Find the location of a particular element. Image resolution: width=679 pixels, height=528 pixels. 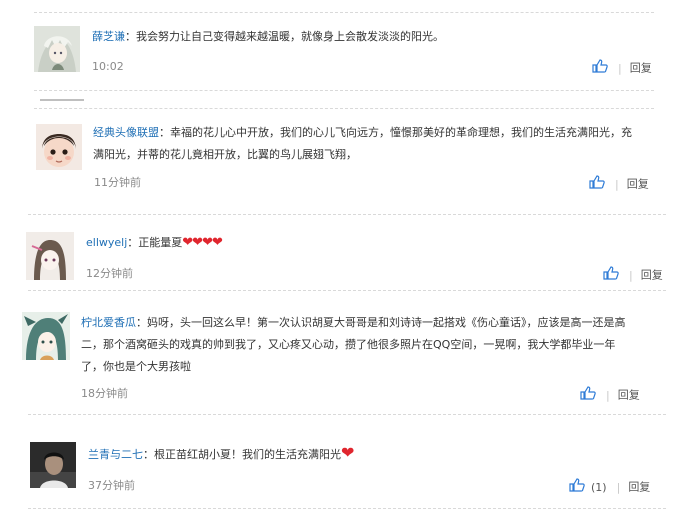

timestamp: 18分钟前 is located at coordinates (104, 393).